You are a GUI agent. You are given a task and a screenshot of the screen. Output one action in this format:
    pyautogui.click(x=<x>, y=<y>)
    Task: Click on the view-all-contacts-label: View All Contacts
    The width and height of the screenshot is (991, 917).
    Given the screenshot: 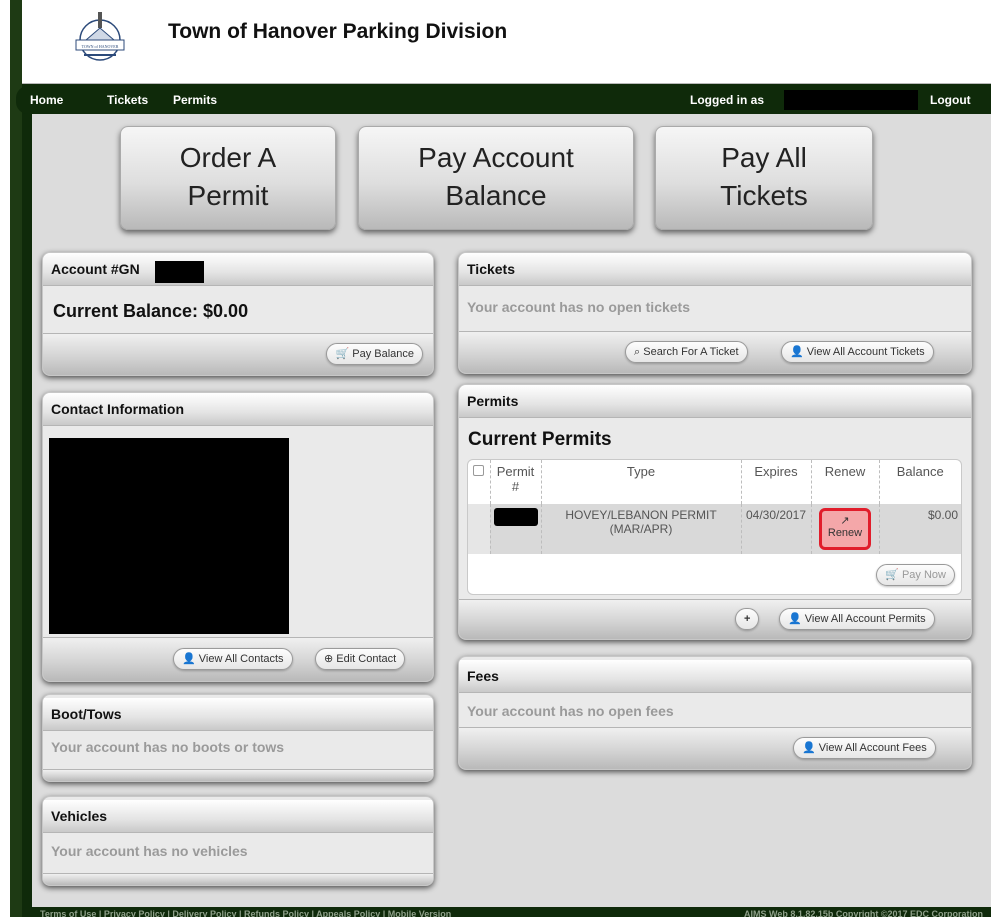 What is the action you would take?
    pyautogui.click(x=241, y=659)
    